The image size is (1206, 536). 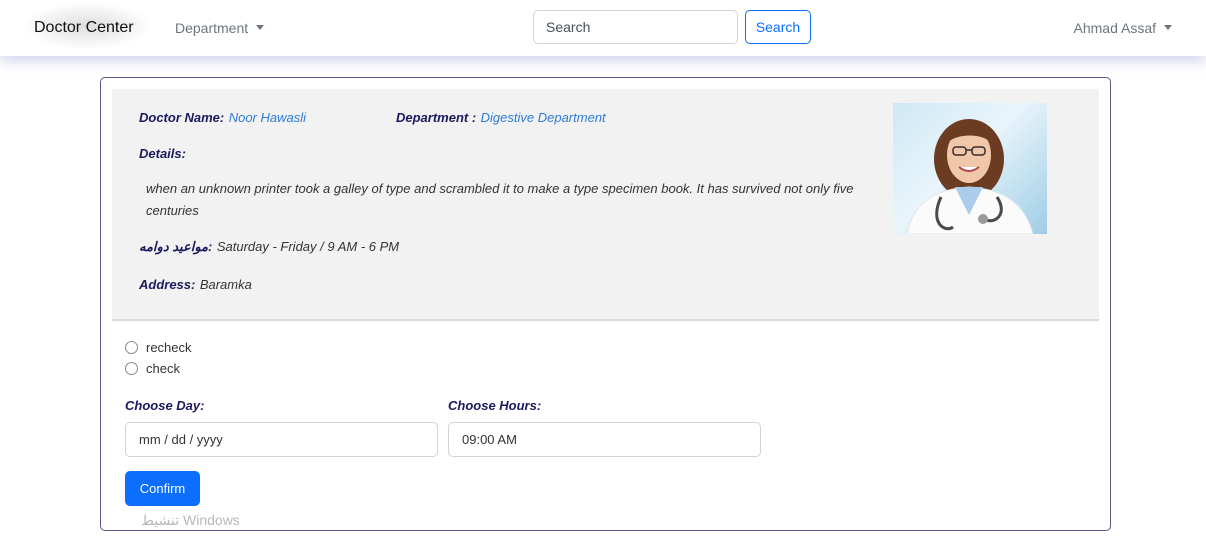 What do you see at coordinates (778, 27) in the screenshot?
I see `search-button: Search` at bounding box center [778, 27].